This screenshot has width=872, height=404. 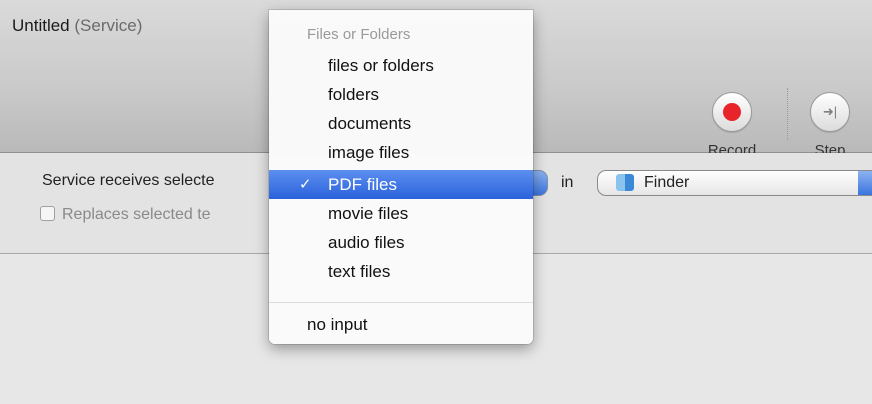 What do you see at coordinates (401, 123) in the screenshot?
I see `menu-item-documents: documents` at bounding box center [401, 123].